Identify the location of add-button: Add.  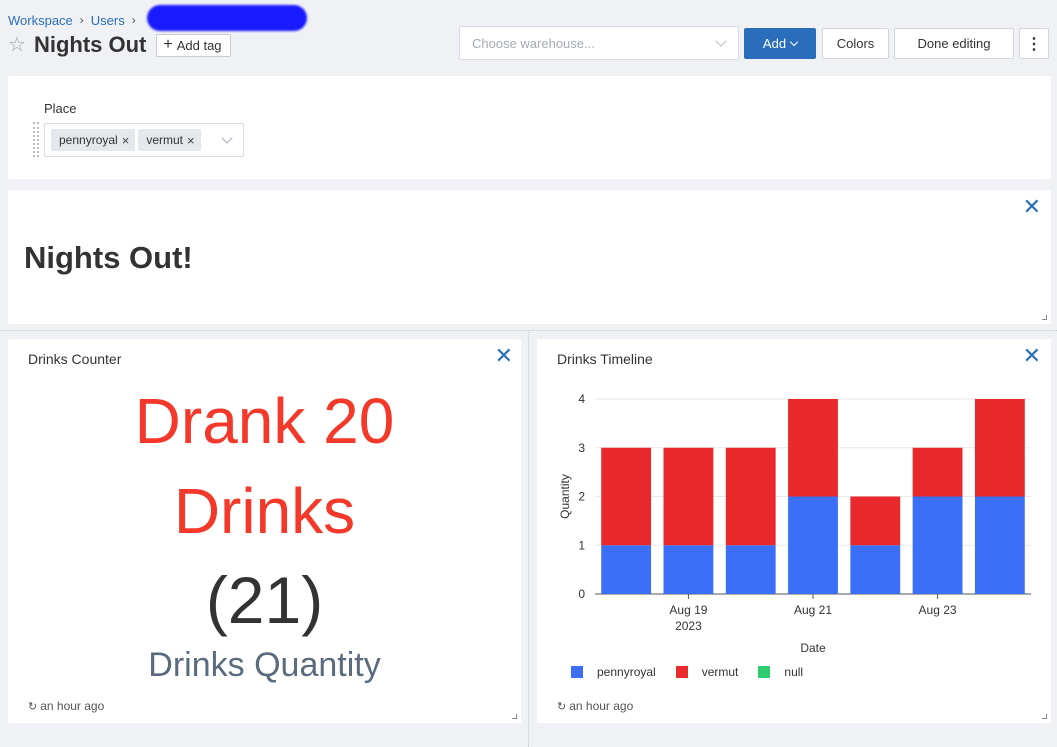
(780, 43).